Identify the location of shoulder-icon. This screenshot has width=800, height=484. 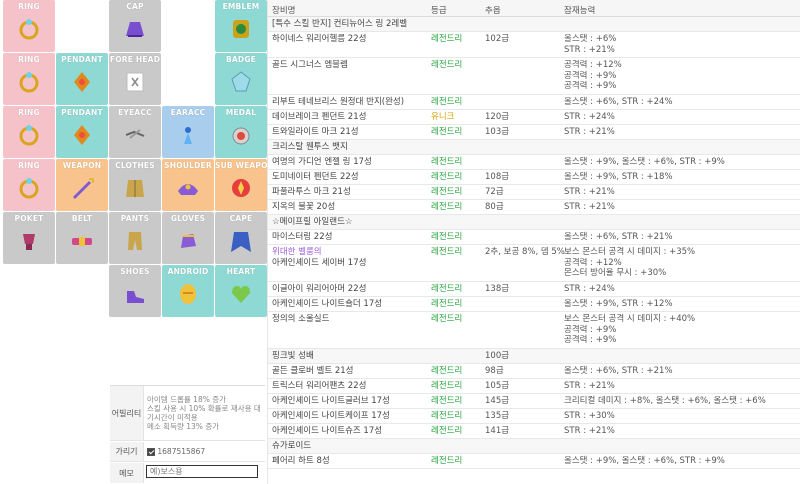
(188, 189).